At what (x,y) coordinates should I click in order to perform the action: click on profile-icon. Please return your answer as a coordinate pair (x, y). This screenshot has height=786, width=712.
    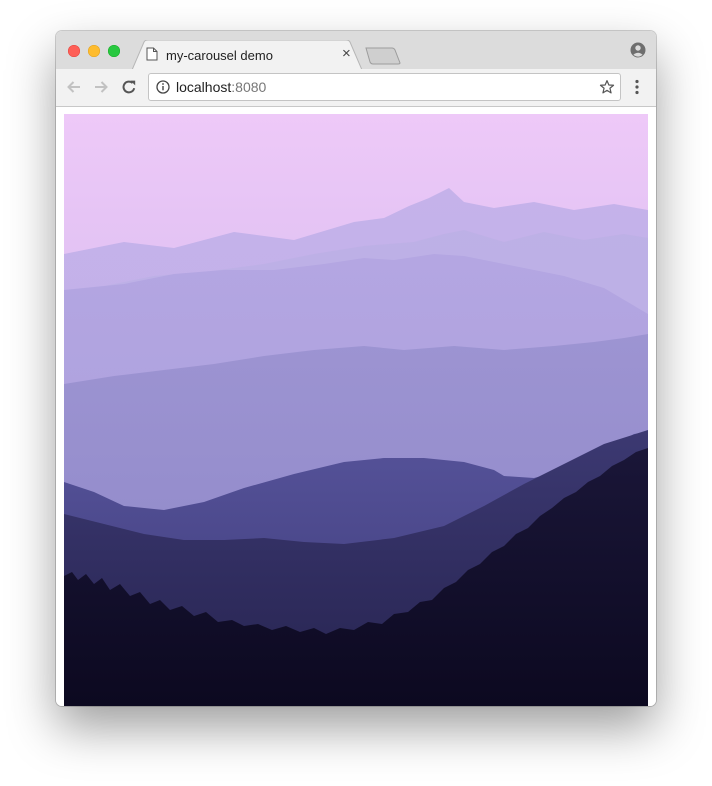
    Looking at the image, I should click on (638, 52).